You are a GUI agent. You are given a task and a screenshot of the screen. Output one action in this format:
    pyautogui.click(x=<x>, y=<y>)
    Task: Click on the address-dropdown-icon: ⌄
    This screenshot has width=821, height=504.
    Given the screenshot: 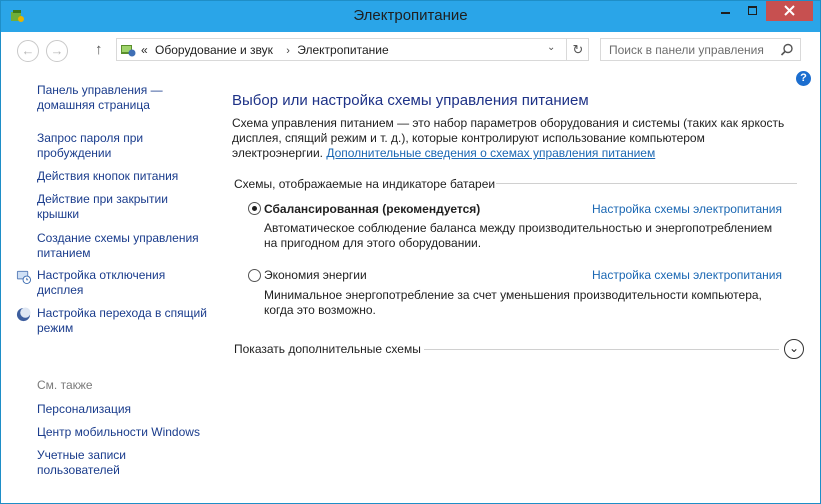 What is the action you would take?
    pyautogui.click(x=551, y=47)
    